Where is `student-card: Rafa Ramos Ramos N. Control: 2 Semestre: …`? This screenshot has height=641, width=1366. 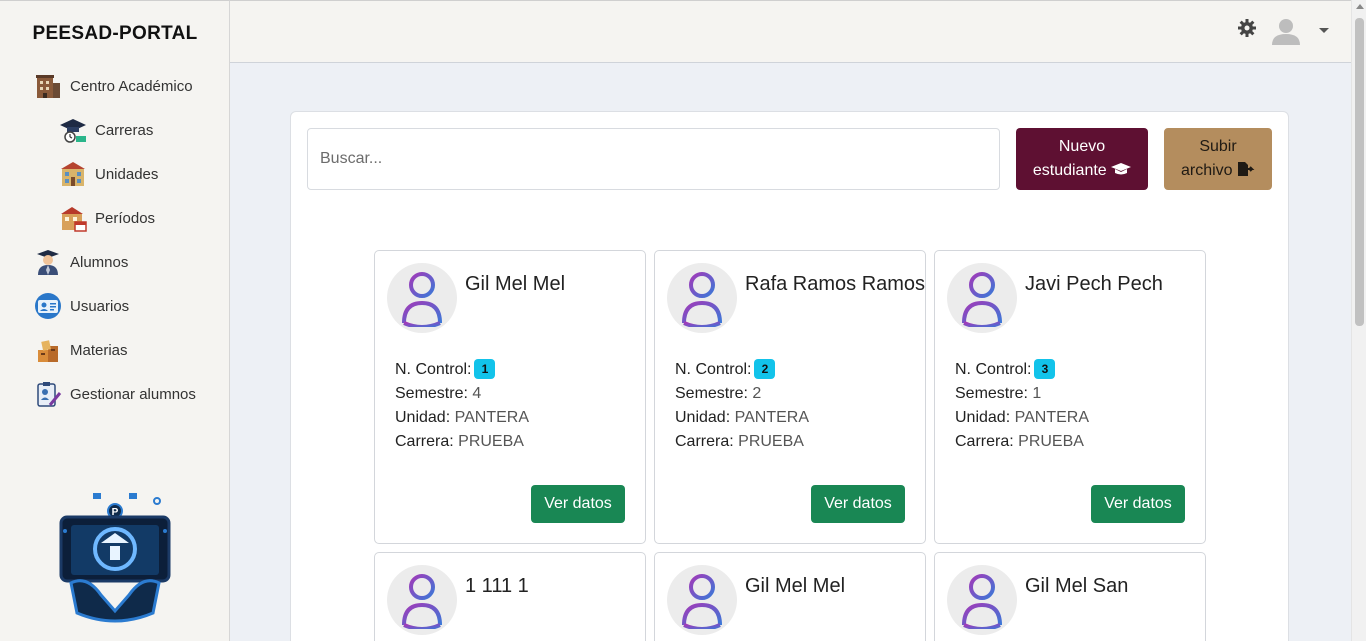 student-card: Rafa Ramos Ramos N. Control: 2 Semestre: … is located at coordinates (790, 397).